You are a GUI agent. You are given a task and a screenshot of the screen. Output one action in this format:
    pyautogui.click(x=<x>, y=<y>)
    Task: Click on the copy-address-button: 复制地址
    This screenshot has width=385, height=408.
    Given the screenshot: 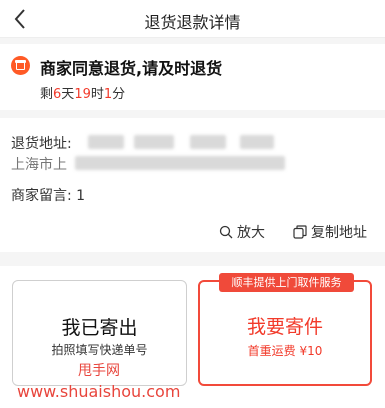 What is the action you would take?
    pyautogui.click(x=330, y=232)
    